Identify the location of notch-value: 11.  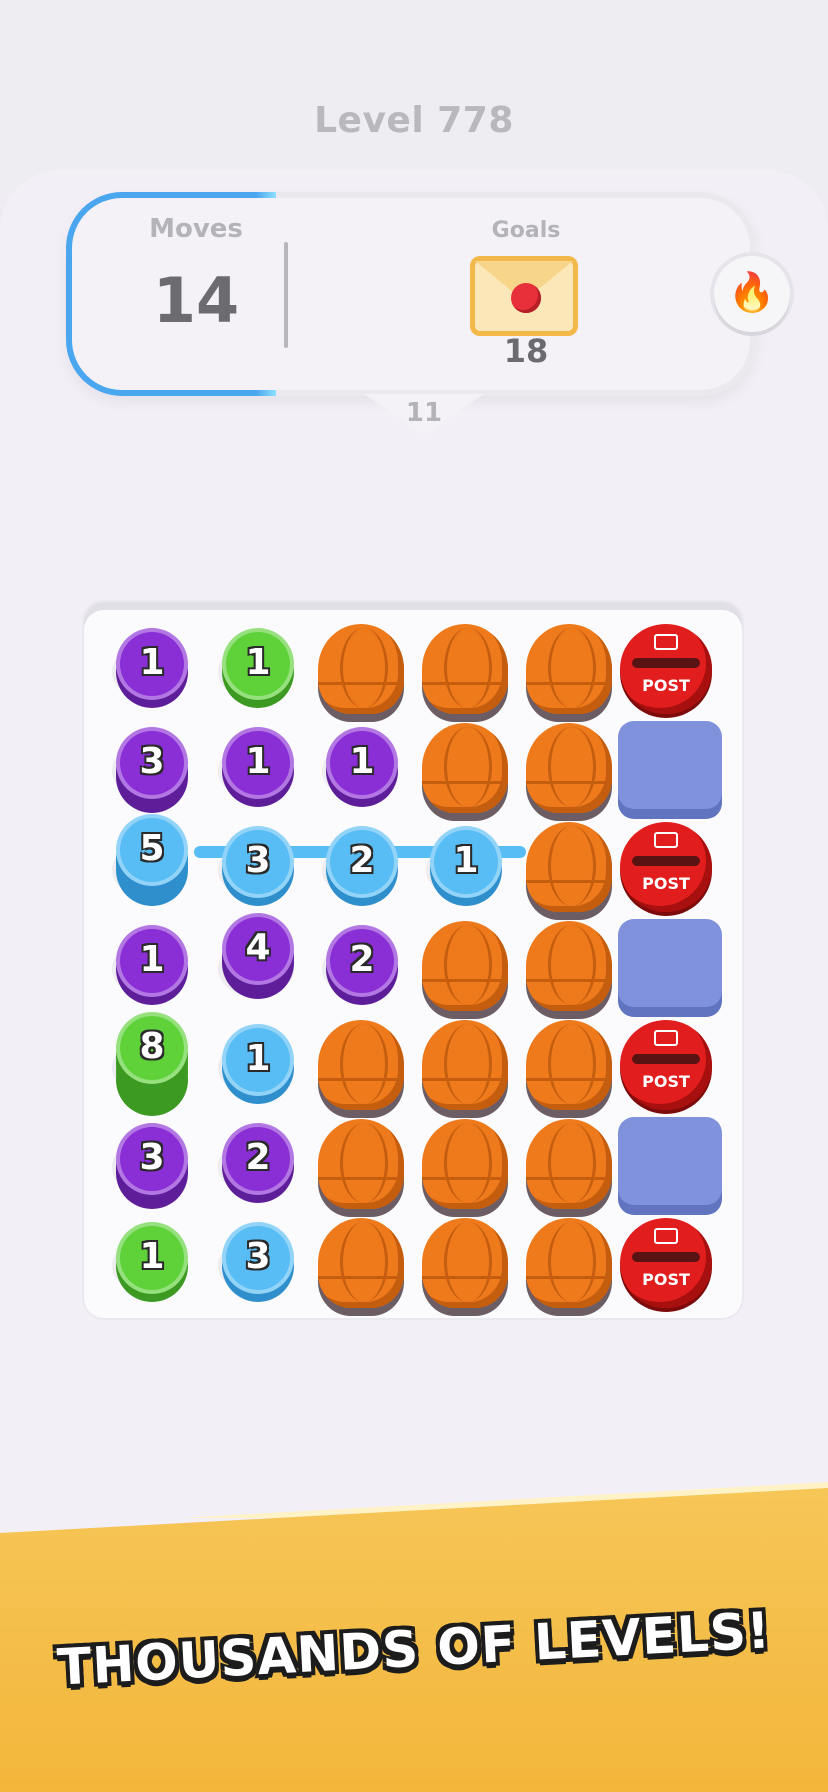
(424, 413).